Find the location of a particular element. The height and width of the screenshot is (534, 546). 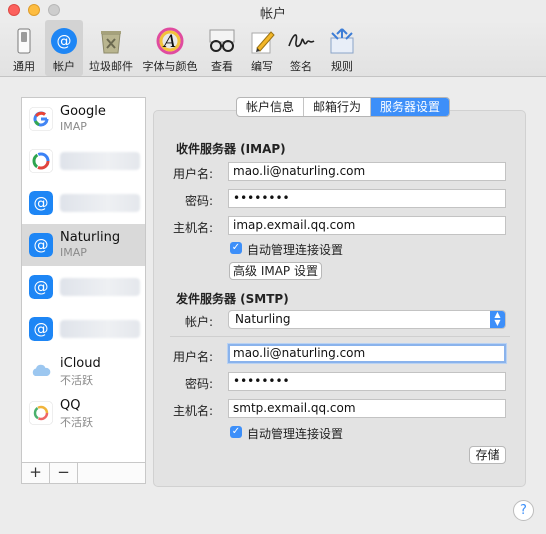

toolbar-item-viewing: 查看 is located at coordinates (222, 48).